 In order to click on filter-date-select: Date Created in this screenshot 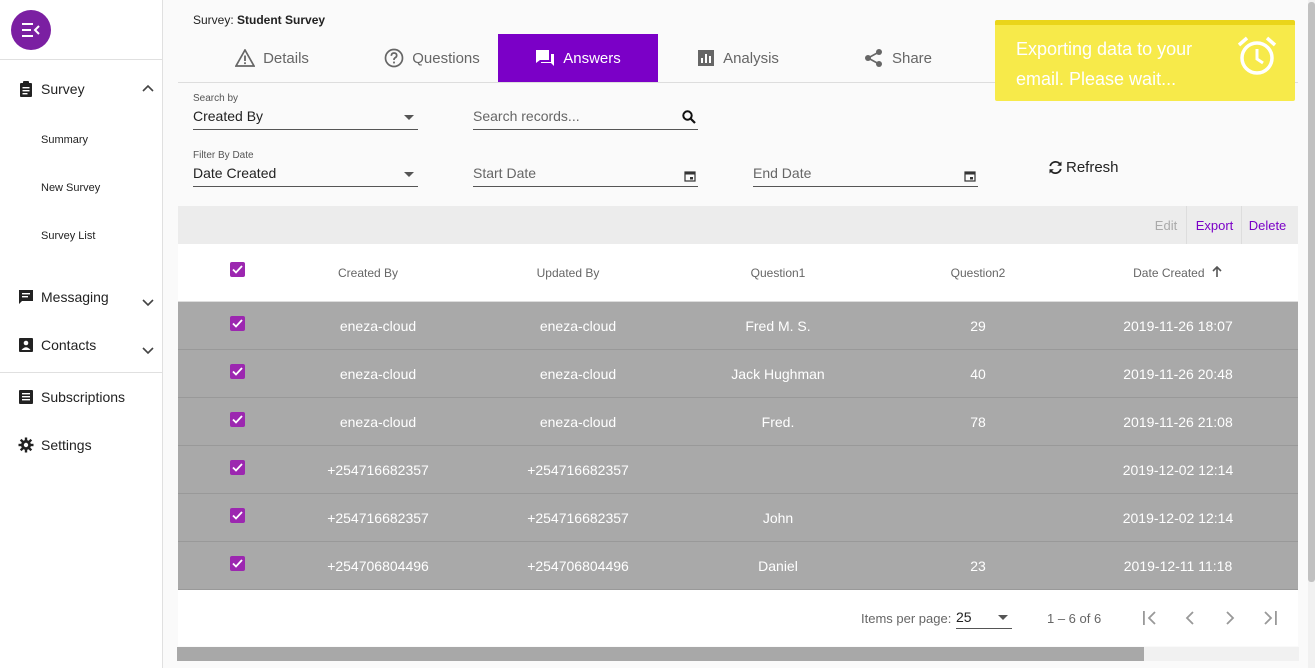, I will do `click(305, 176)`.